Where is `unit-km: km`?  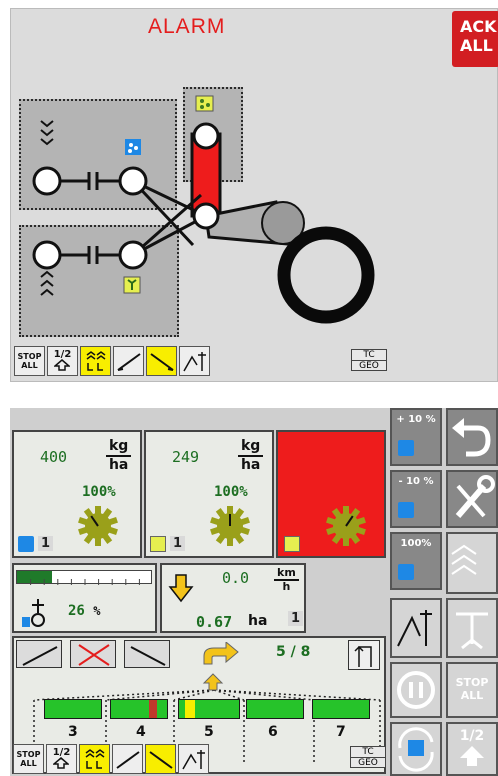
unit-km: km is located at coordinates (286, 574).